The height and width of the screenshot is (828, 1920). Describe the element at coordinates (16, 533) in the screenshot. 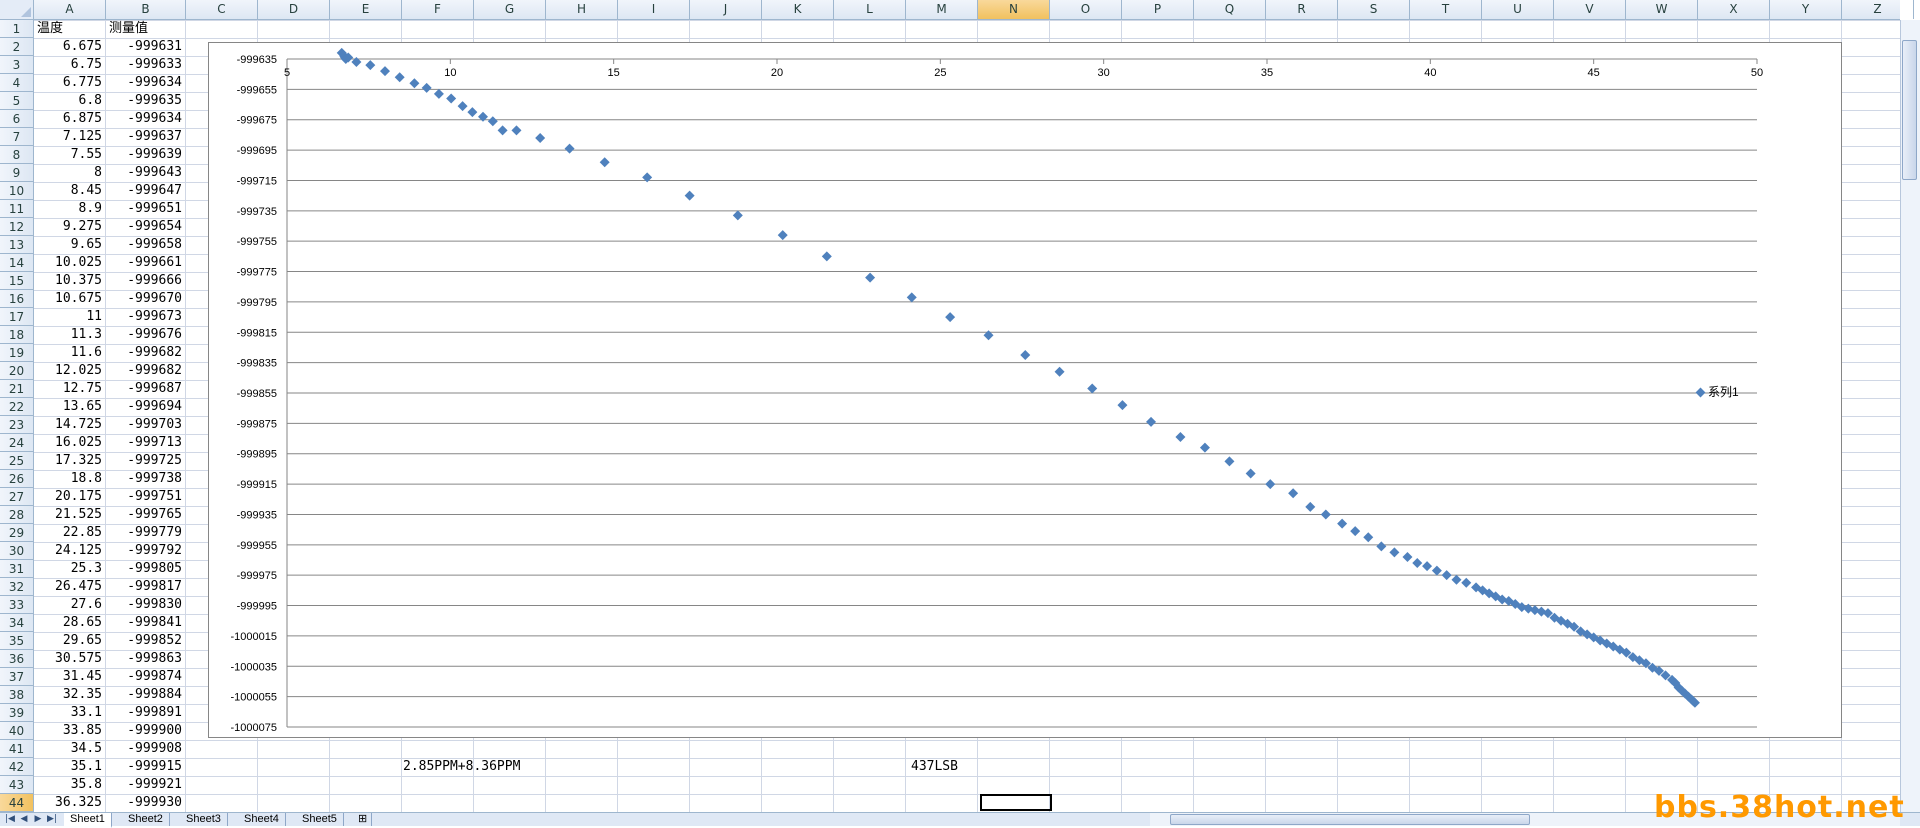

I see `row-header-29: 29` at that location.